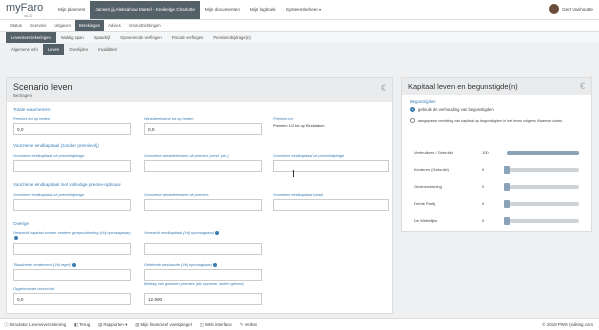  Describe the element at coordinates (499, 221) in the screenshot. I see `slider-row: De Wettelijke 0` at that location.